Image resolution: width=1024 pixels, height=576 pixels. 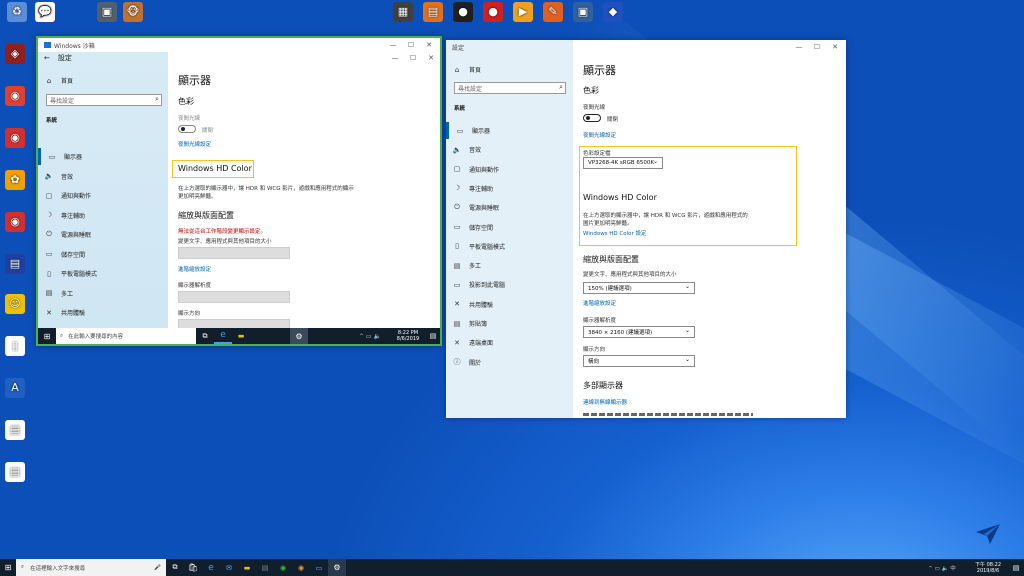 I want to click on settings-close-button: ✕, so click(x=835, y=47).